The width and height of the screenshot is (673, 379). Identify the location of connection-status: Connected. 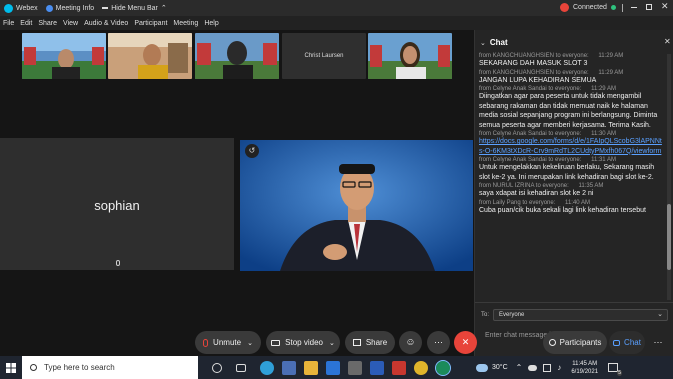
(588, 7).